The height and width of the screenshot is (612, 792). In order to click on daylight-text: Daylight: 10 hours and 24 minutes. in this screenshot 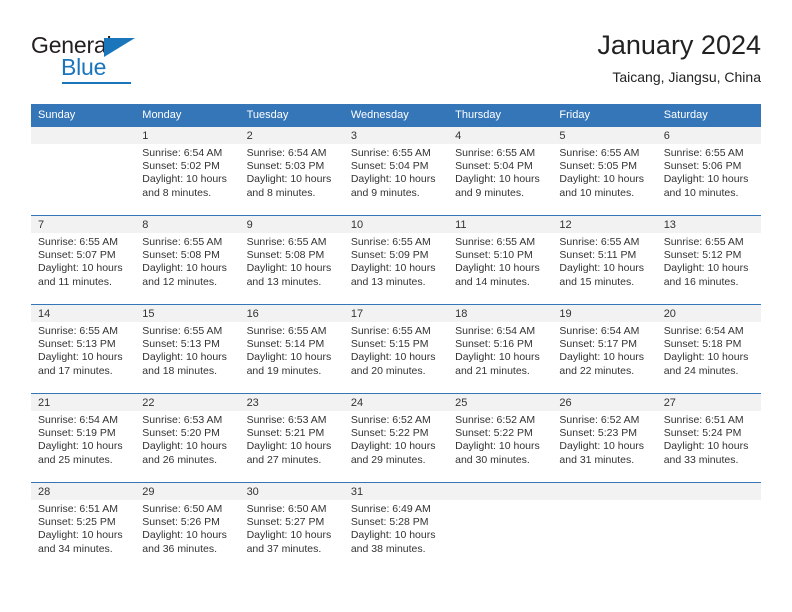, I will do `click(706, 364)`.